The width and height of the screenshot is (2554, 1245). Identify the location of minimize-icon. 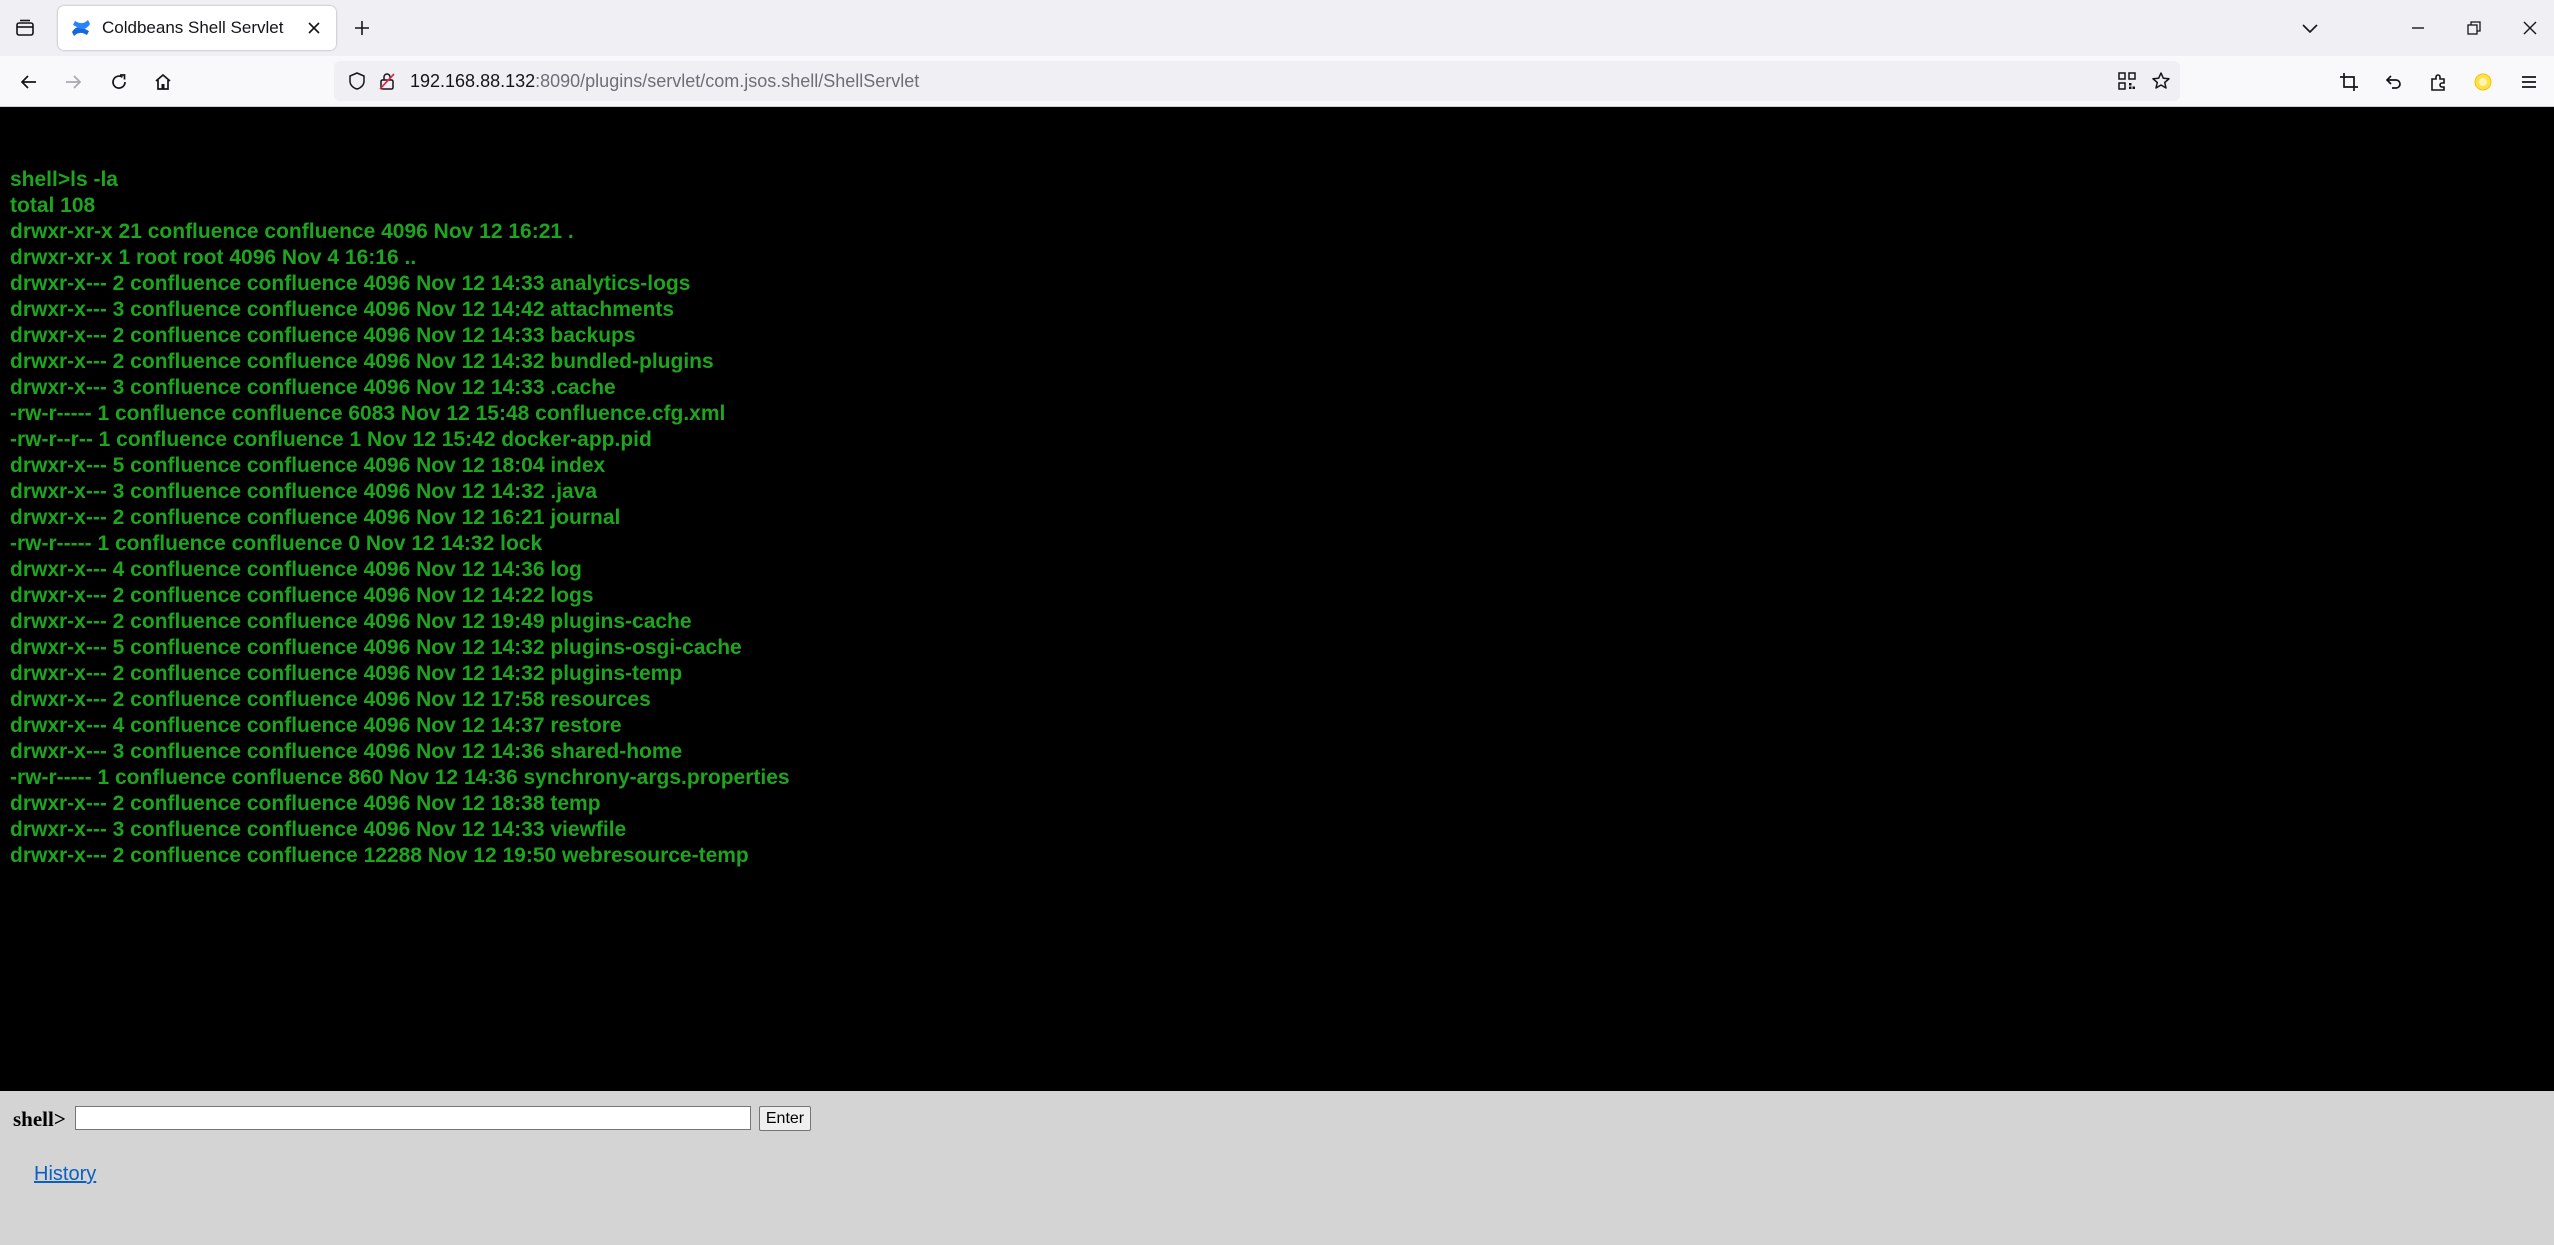
(2418, 28).